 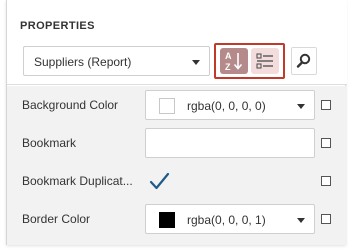 I want to click on color-value: rgba(0, 0, 0, 0), so click(x=226, y=106).